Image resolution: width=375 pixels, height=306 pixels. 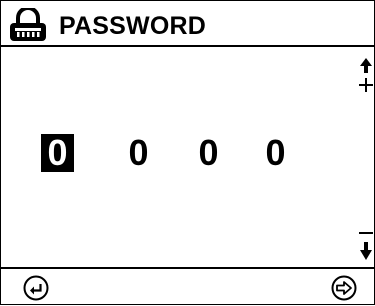 I want to click on password-digit-2: 0, so click(x=138, y=153).